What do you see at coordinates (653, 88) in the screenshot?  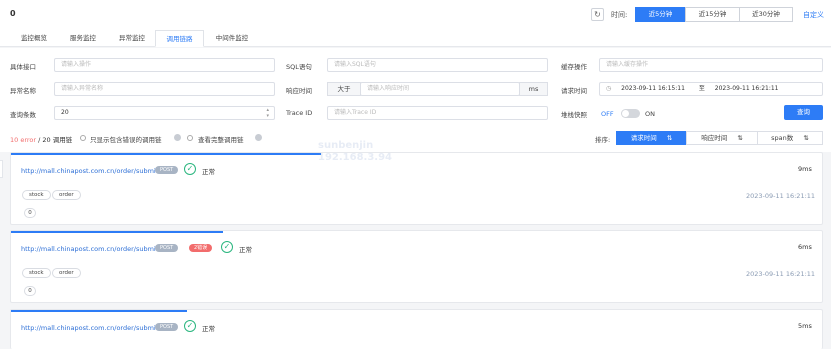 I see `request-start: 2023-09-11 16:15:11` at bounding box center [653, 88].